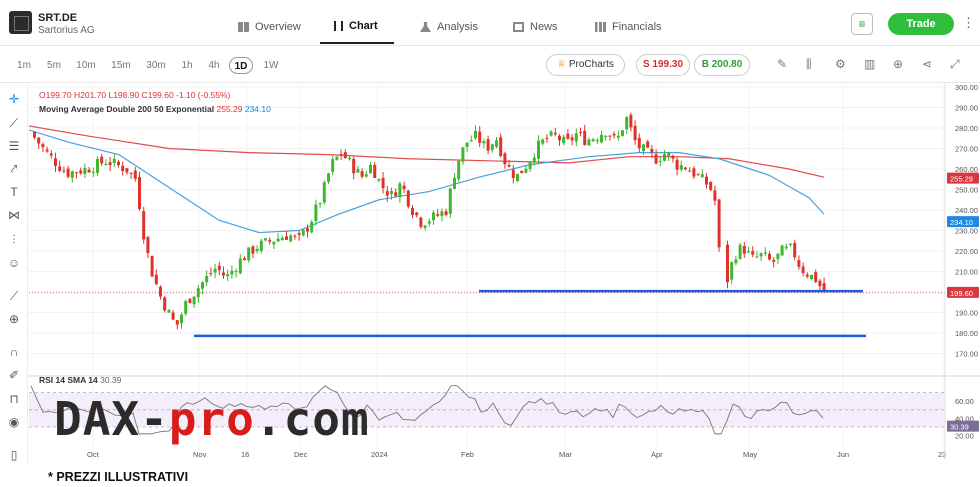 This screenshot has height=487, width=980. I want to click on crosshair-icon: ✛, so click(14, 99).